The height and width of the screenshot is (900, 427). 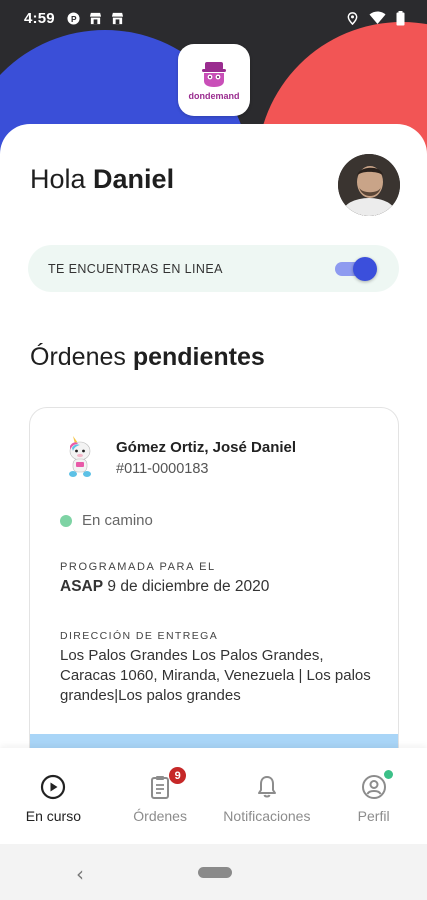 What do you see at coordinates (267, 787) in the screenshot?
I see `bell-icon` at bounding box center [267, 787].